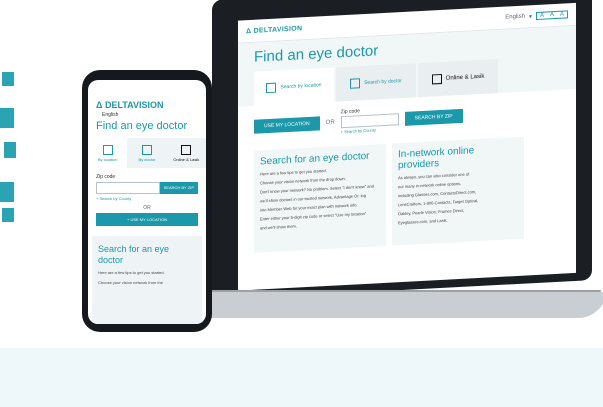  I want to click on panel-title: In-network online providers, so click(436, 158).